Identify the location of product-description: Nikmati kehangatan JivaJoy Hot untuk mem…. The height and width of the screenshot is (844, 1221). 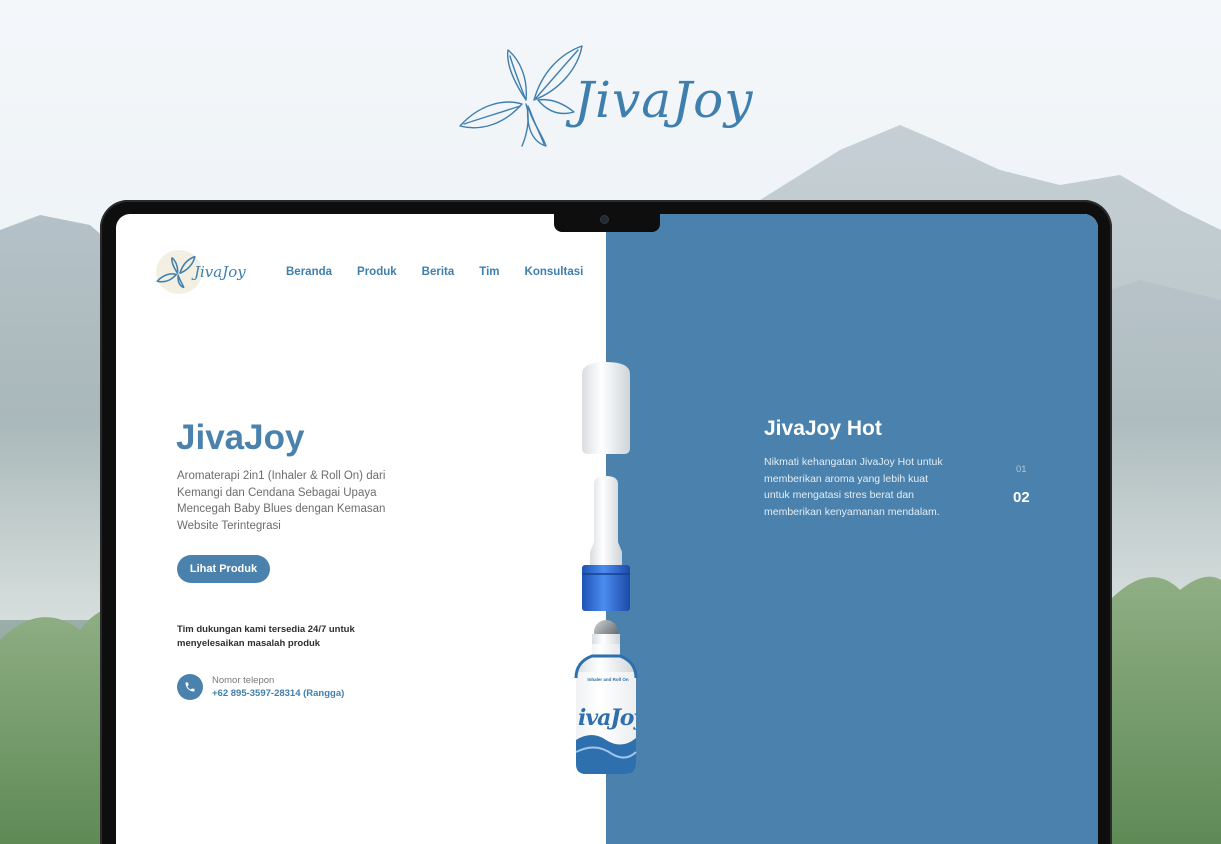
(853, 487).